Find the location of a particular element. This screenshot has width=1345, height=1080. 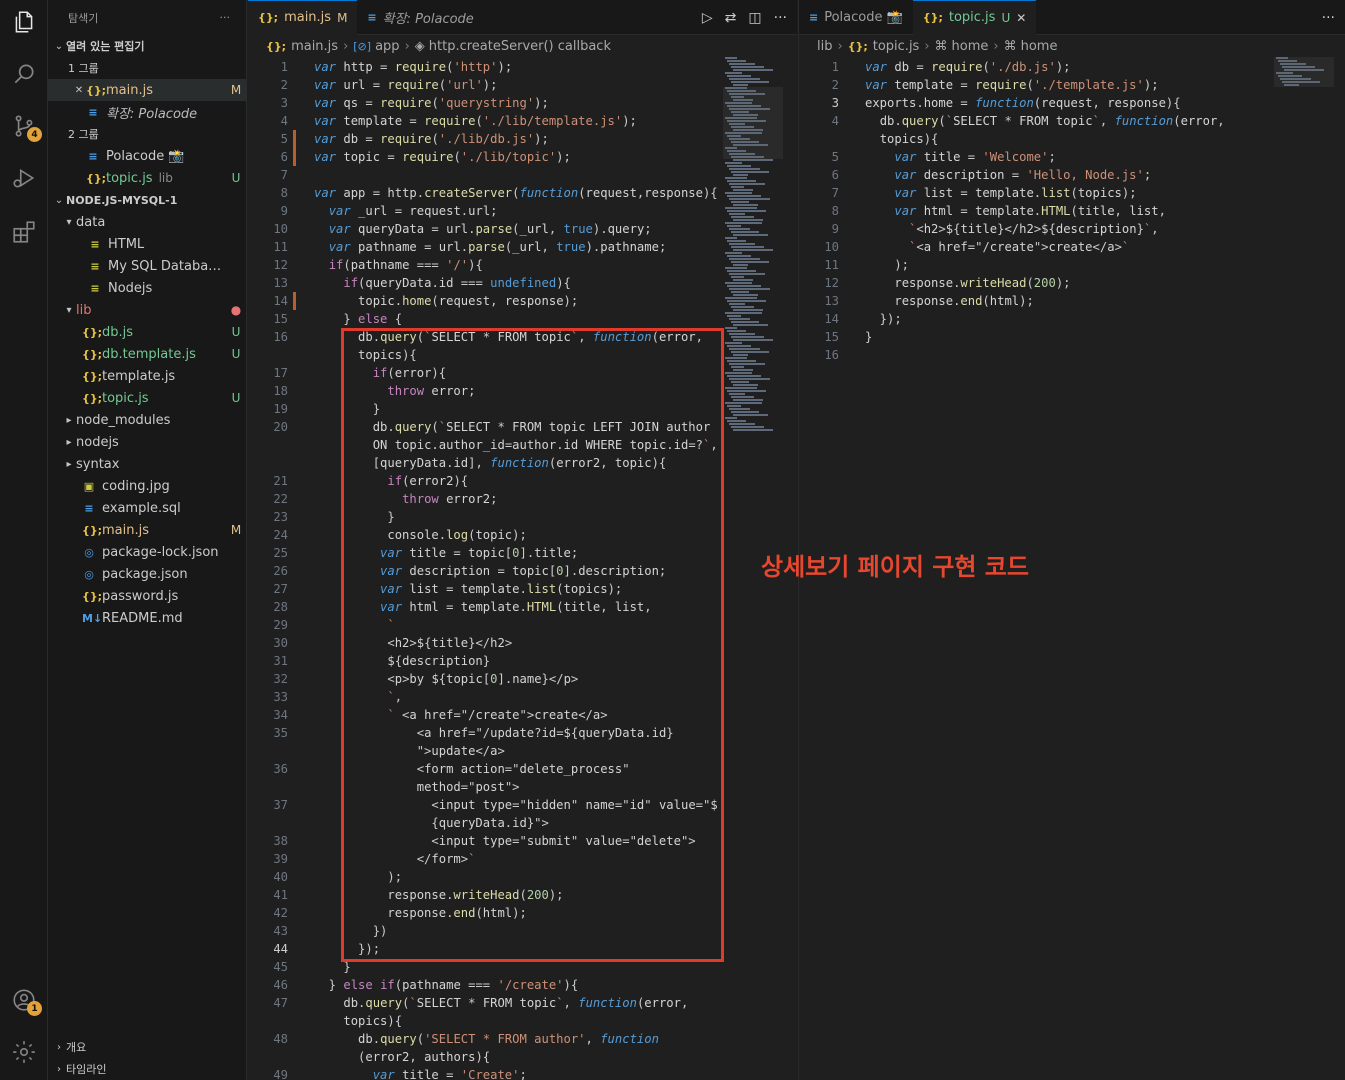

tree-item-template-js: {}; template.js is located at coordinates (147, 376).